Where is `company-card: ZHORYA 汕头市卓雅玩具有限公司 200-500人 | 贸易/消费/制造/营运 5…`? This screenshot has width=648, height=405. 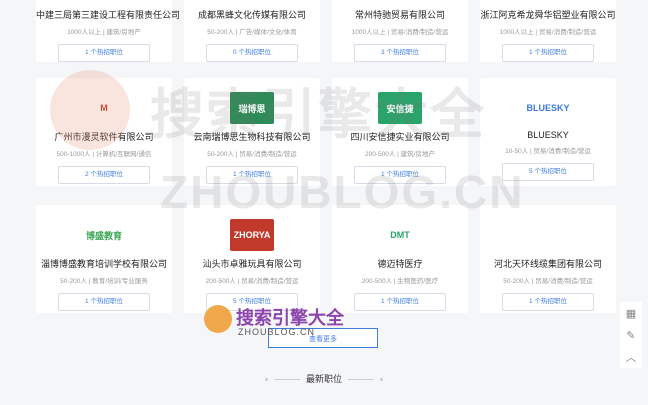 company-card: ZHORYA 汕头市卓雅玩具有限公司 200-500人 | 贸易/消费/制造/营运 5… is located at coordinates (252, 259).